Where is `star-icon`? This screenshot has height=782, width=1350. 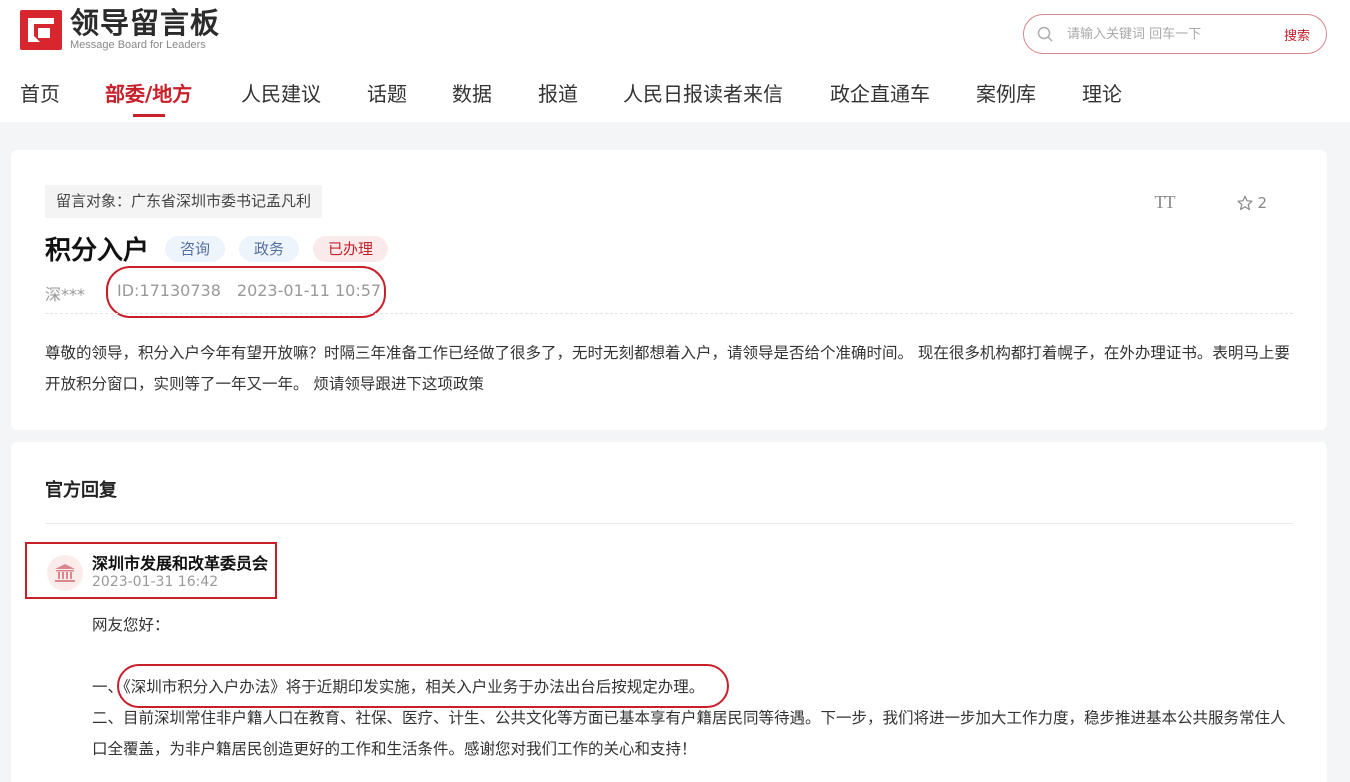
star-icon is located at coordinates (1245, 202).